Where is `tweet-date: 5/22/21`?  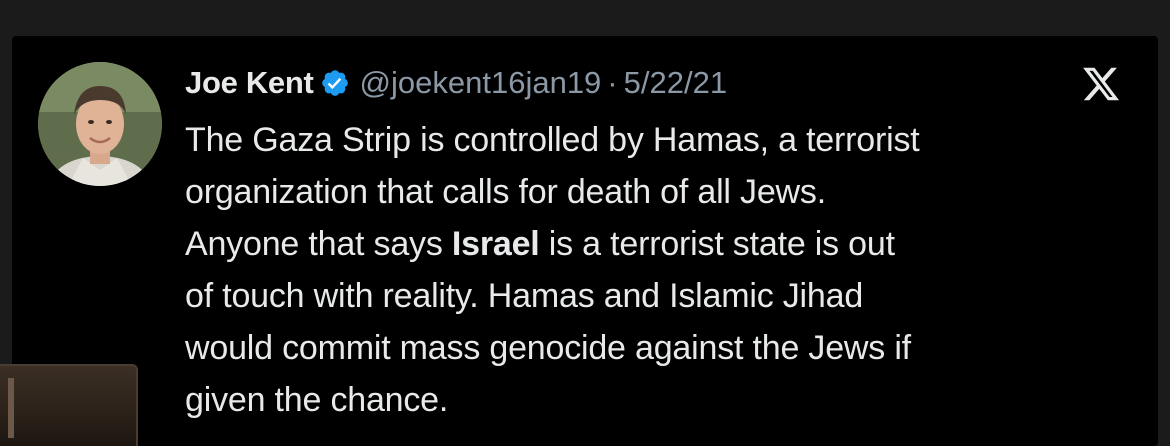
tweet-date: 5/22/21 is located at coordinates (675, 83).